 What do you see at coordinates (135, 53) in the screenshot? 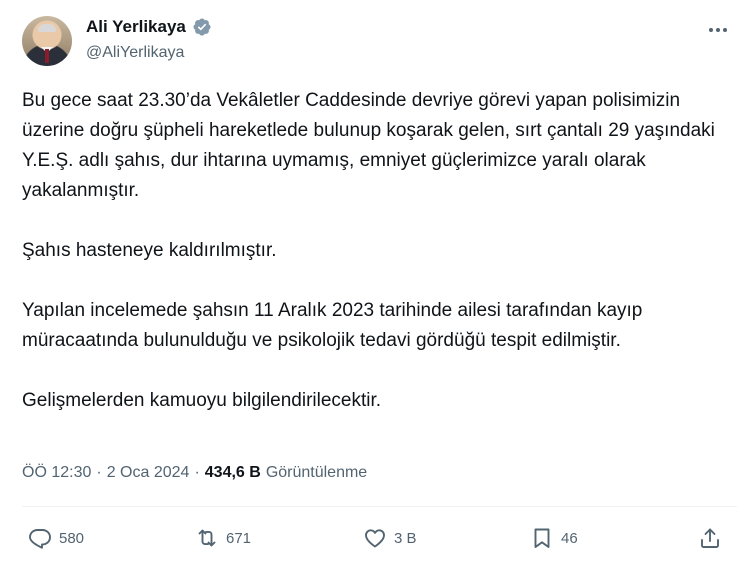
I see `author-handle: @AliYerlikaya` at bounding box center [135, 53].